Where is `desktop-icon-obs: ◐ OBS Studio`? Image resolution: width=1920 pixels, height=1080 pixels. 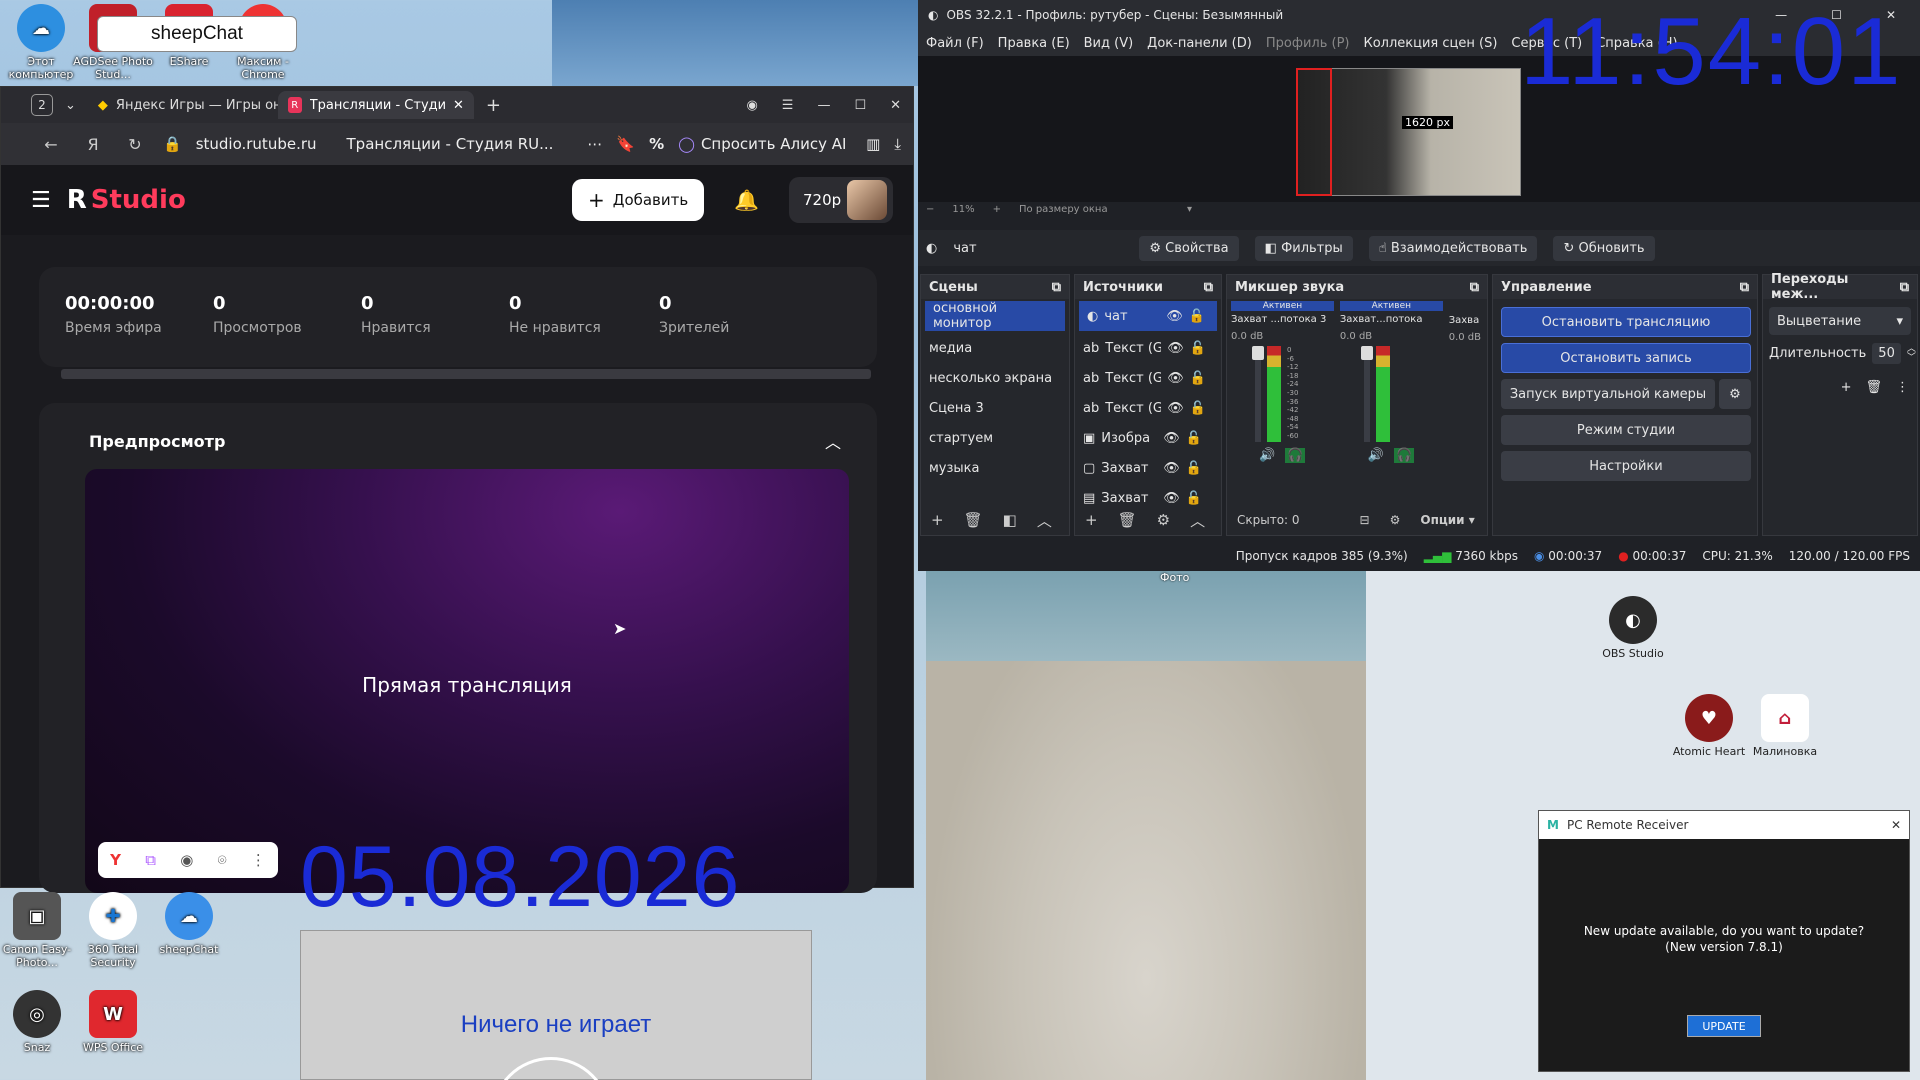 desktop-icon-obs: ◐ OBS Studio is located at coordinates (1633, 628).